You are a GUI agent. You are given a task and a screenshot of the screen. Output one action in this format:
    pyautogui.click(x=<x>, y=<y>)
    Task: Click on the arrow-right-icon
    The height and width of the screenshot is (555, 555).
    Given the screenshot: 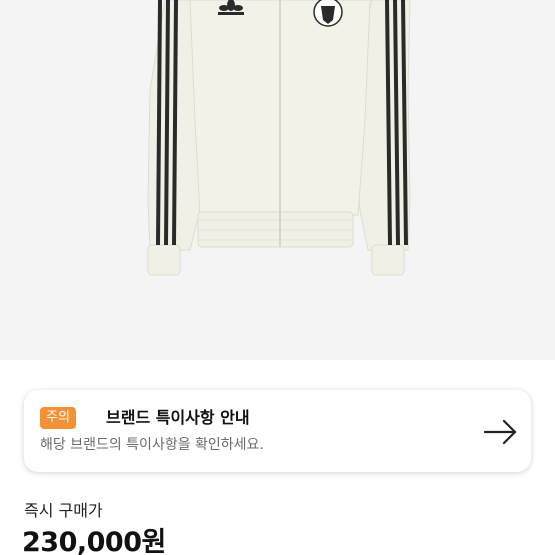 What is the action you would take?
    pyautogui.click(x=501, y=432)
    